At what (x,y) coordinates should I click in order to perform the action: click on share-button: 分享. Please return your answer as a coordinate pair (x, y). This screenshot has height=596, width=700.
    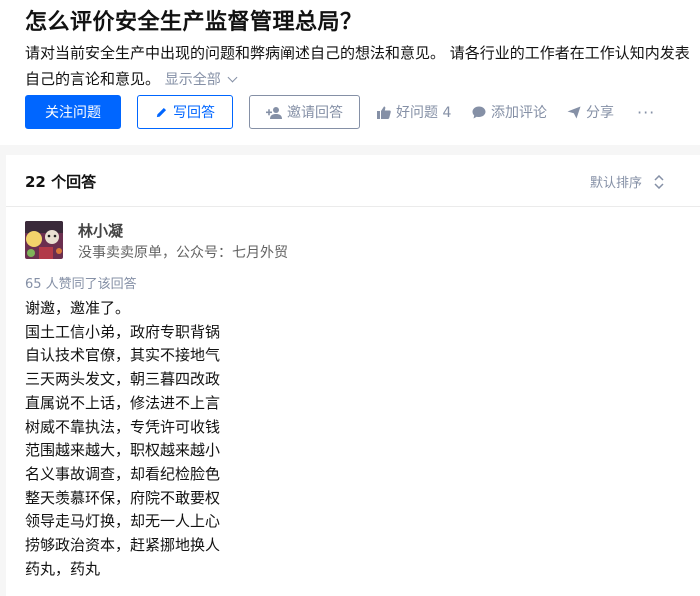
    Looking at the image, I should click on (590, 112).